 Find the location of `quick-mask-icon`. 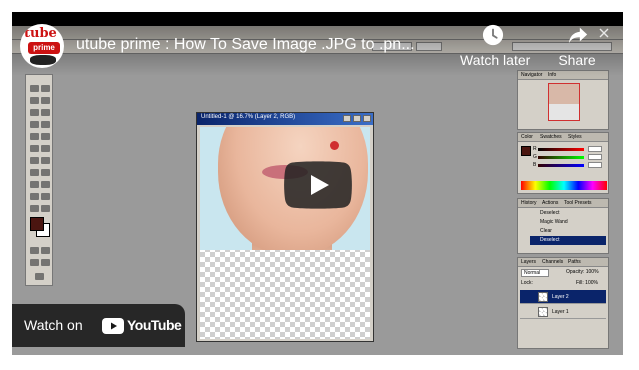

quick-mask-icon is located at coordinates (34, 250).